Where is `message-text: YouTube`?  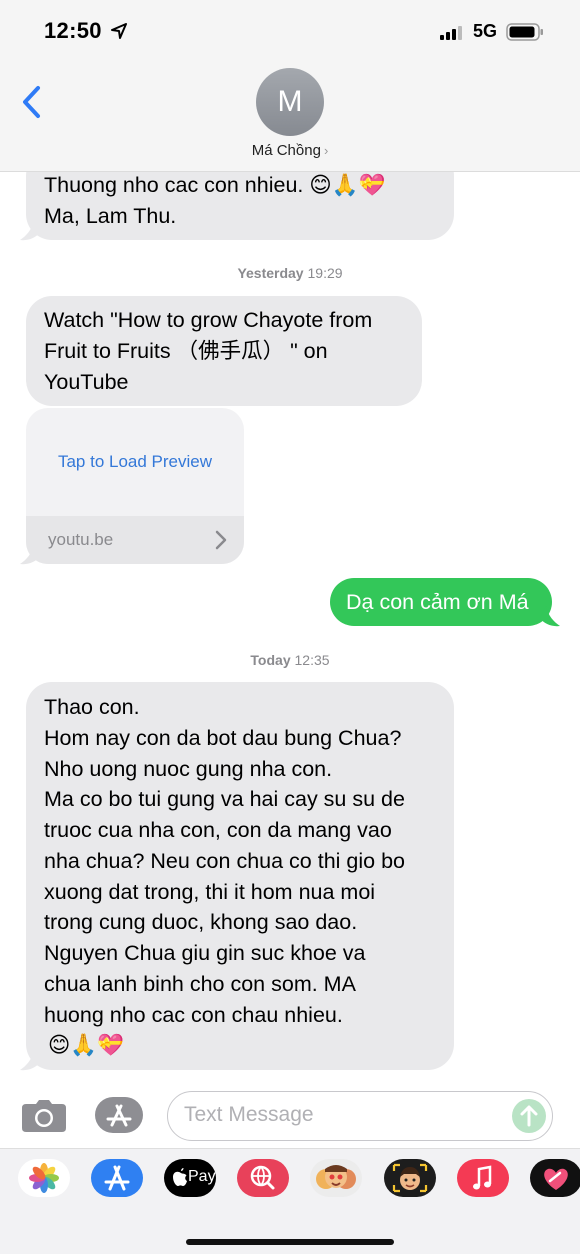
message-text: YouTube is located at coordinates (86, 382).